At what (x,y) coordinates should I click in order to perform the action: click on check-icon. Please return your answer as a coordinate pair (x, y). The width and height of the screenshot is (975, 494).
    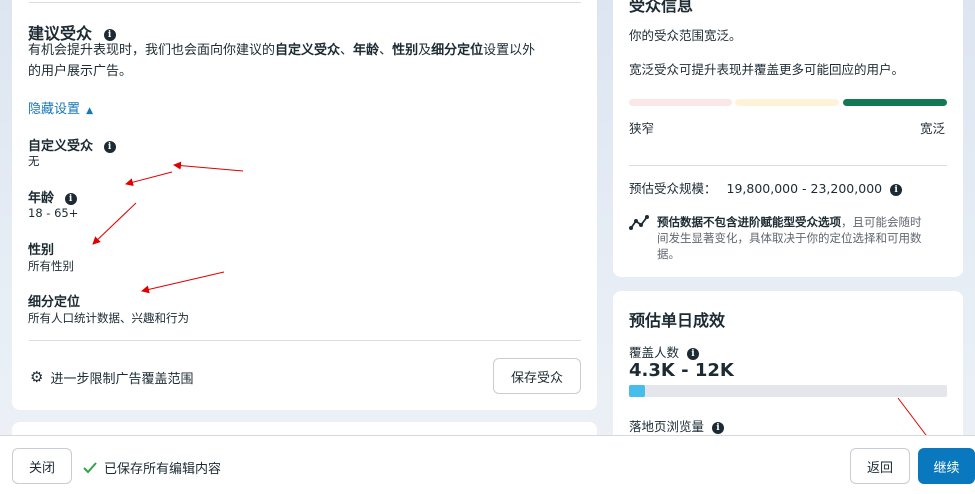
    Looking at the image, I should click on (90, 467).